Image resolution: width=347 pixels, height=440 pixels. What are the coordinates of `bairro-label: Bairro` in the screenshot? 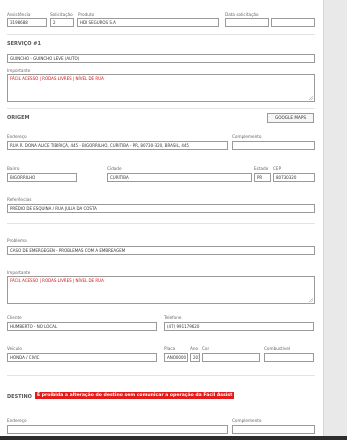 It's located at (13, 168).